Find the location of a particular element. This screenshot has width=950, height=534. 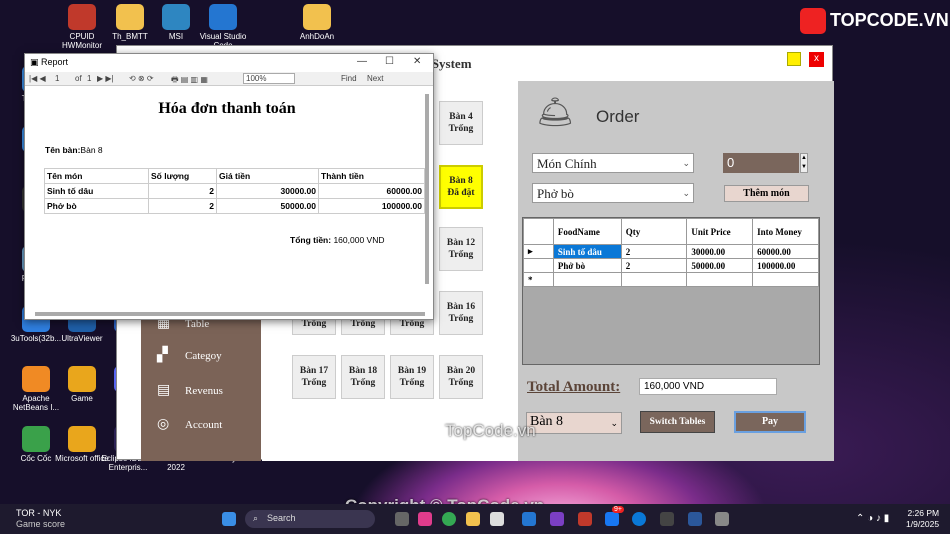

widget-icon is located at coordinates (425, 519).